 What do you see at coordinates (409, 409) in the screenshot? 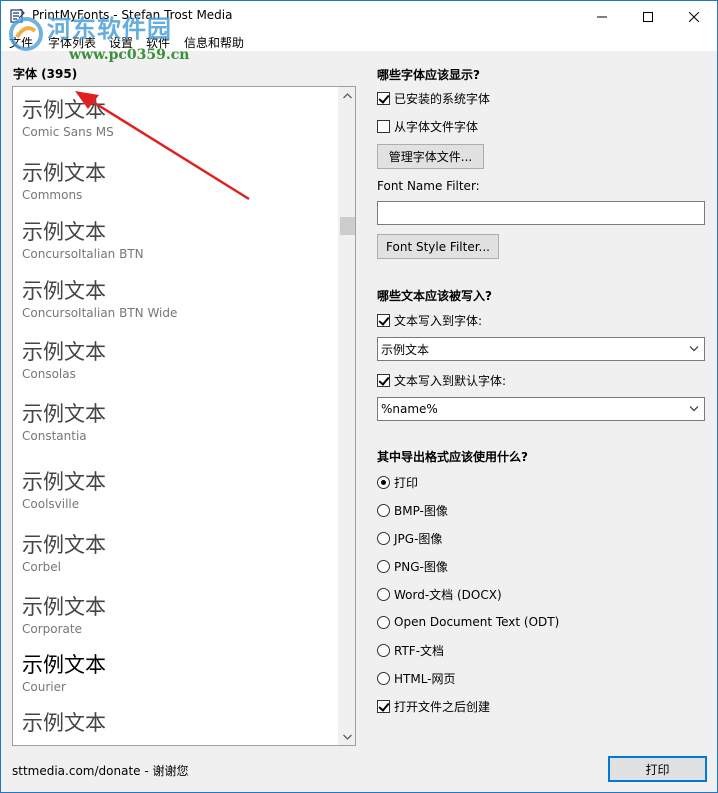
I see `write-to-default-value: %name%` at bounding box center [409, 409].